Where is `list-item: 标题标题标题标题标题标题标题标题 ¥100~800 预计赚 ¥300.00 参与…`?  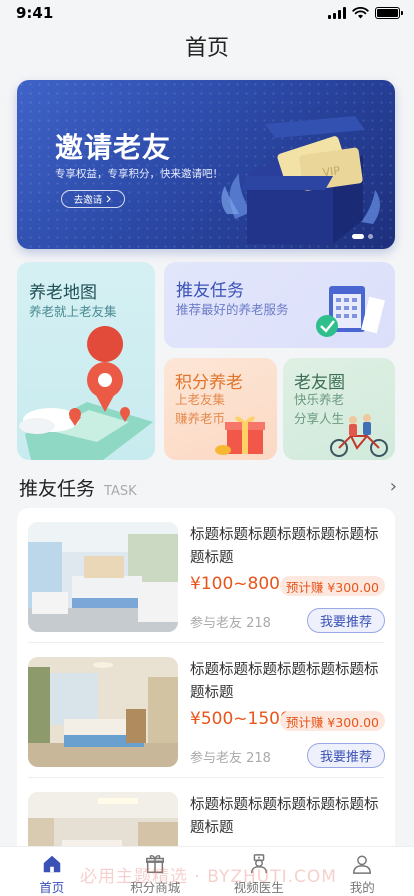
list-item: 标题标题标题标题标题标题标题标题 ¥100~800 预计赚 ¥300.00 参与… is located at coordinates (206, 575).